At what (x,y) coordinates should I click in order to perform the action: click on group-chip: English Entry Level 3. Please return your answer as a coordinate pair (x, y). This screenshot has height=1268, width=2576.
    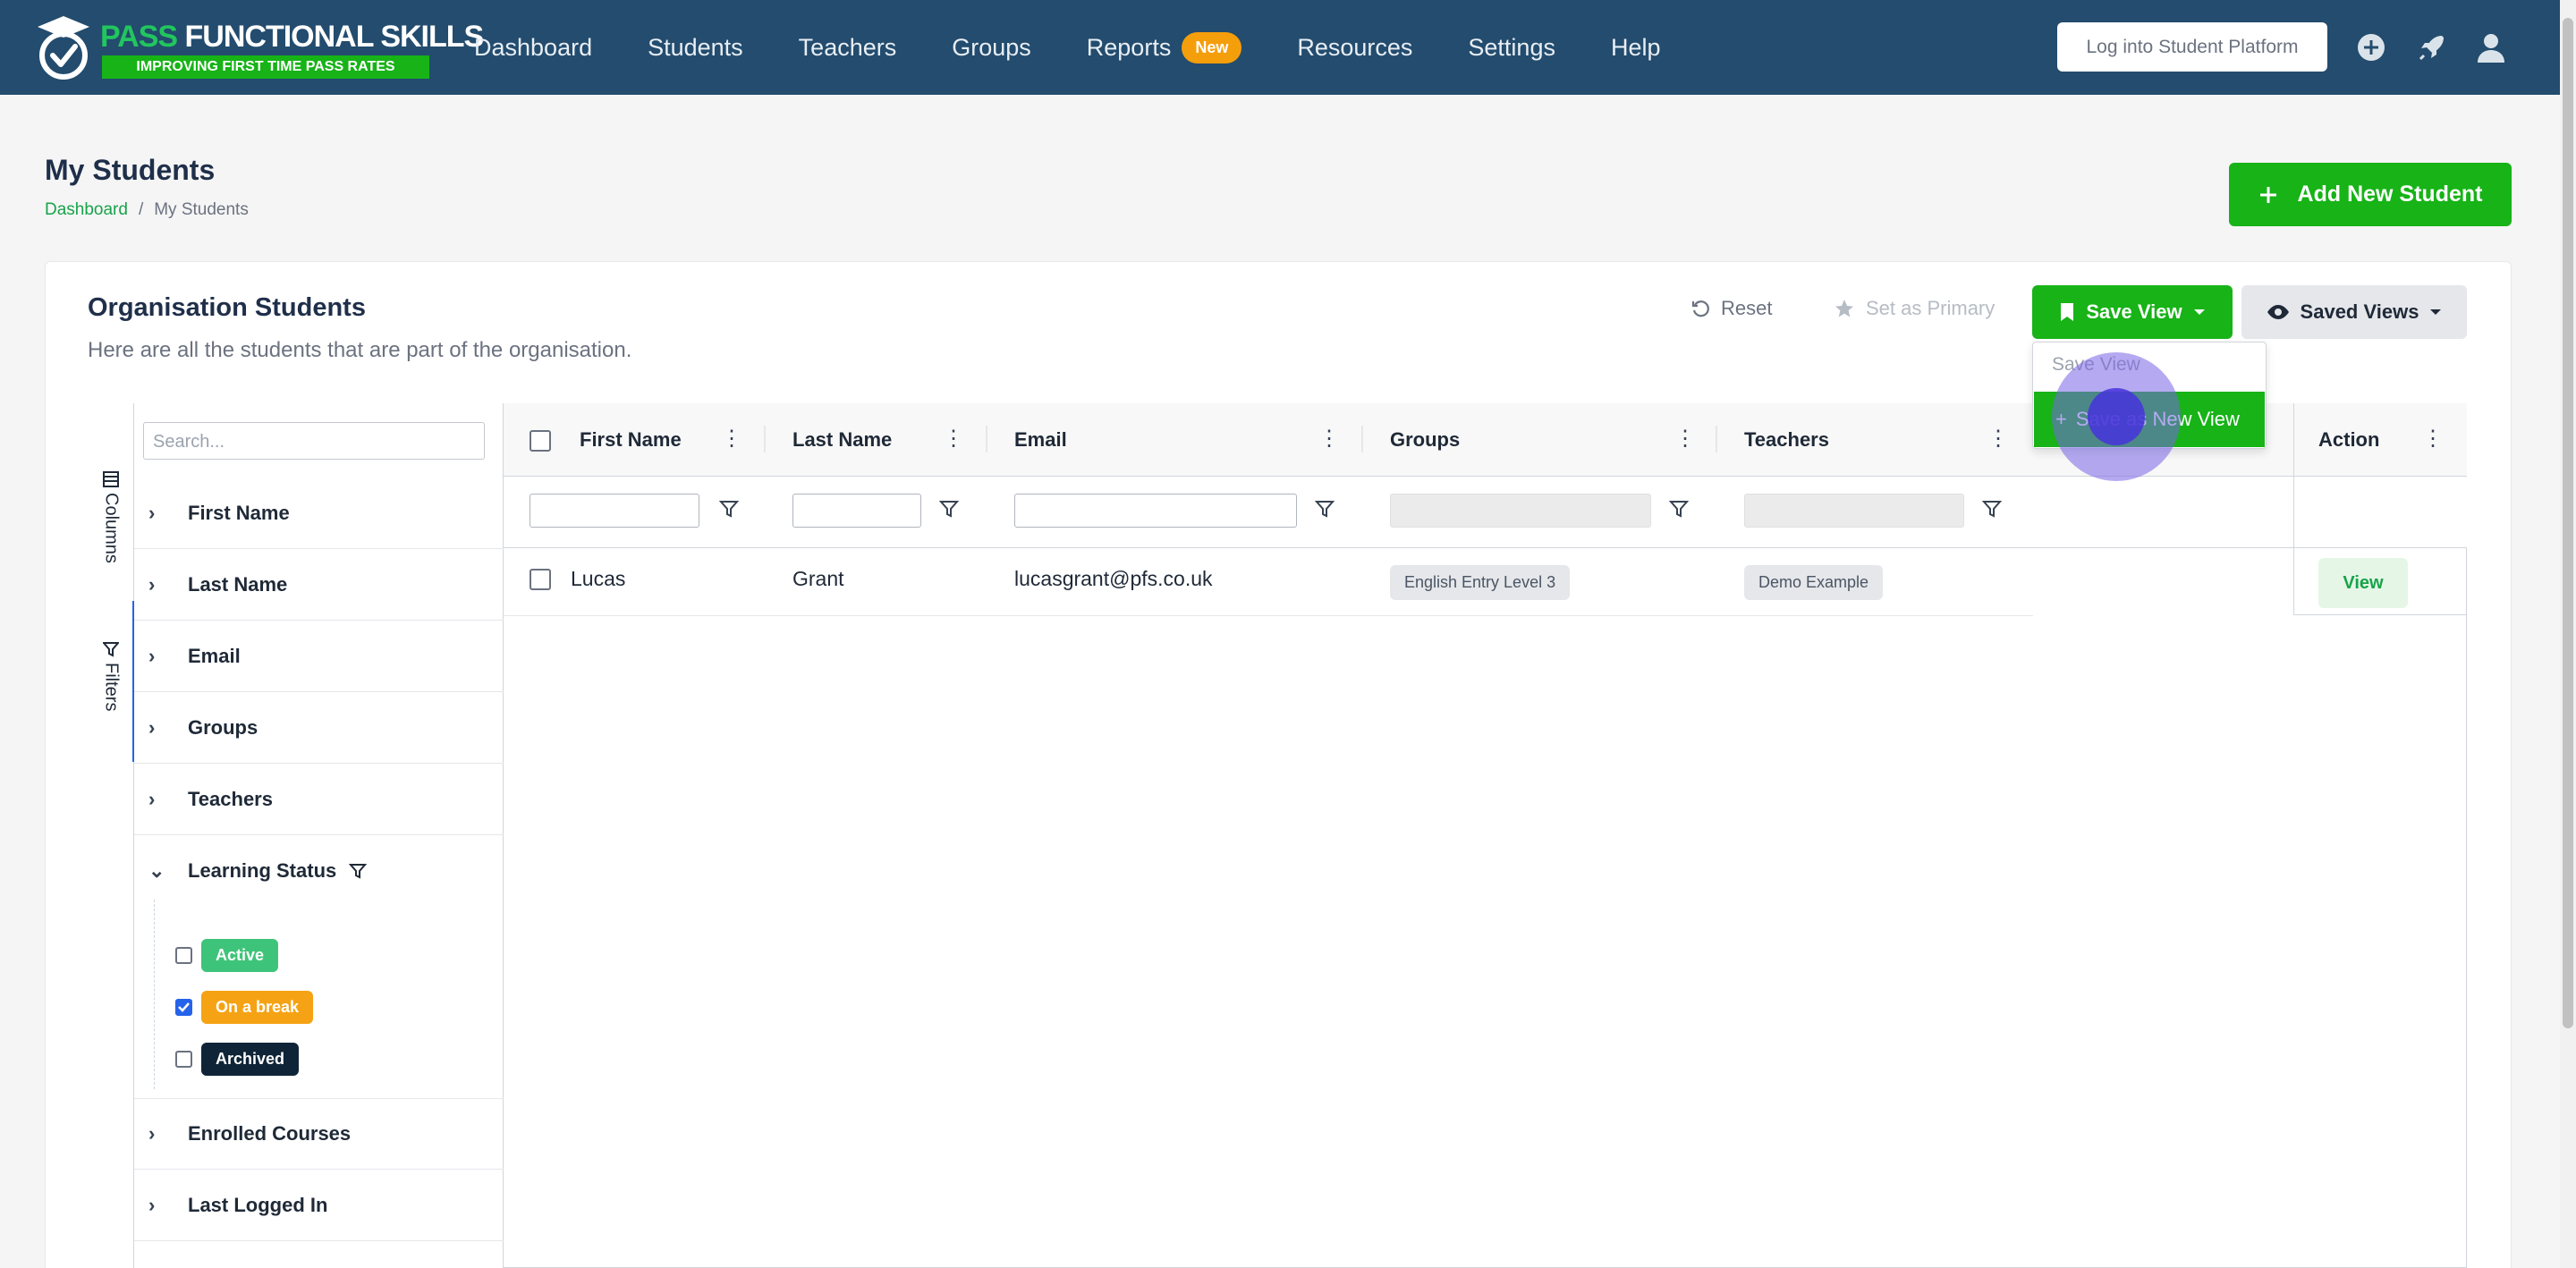
    Looking at the image, I should click on (1480, 582).